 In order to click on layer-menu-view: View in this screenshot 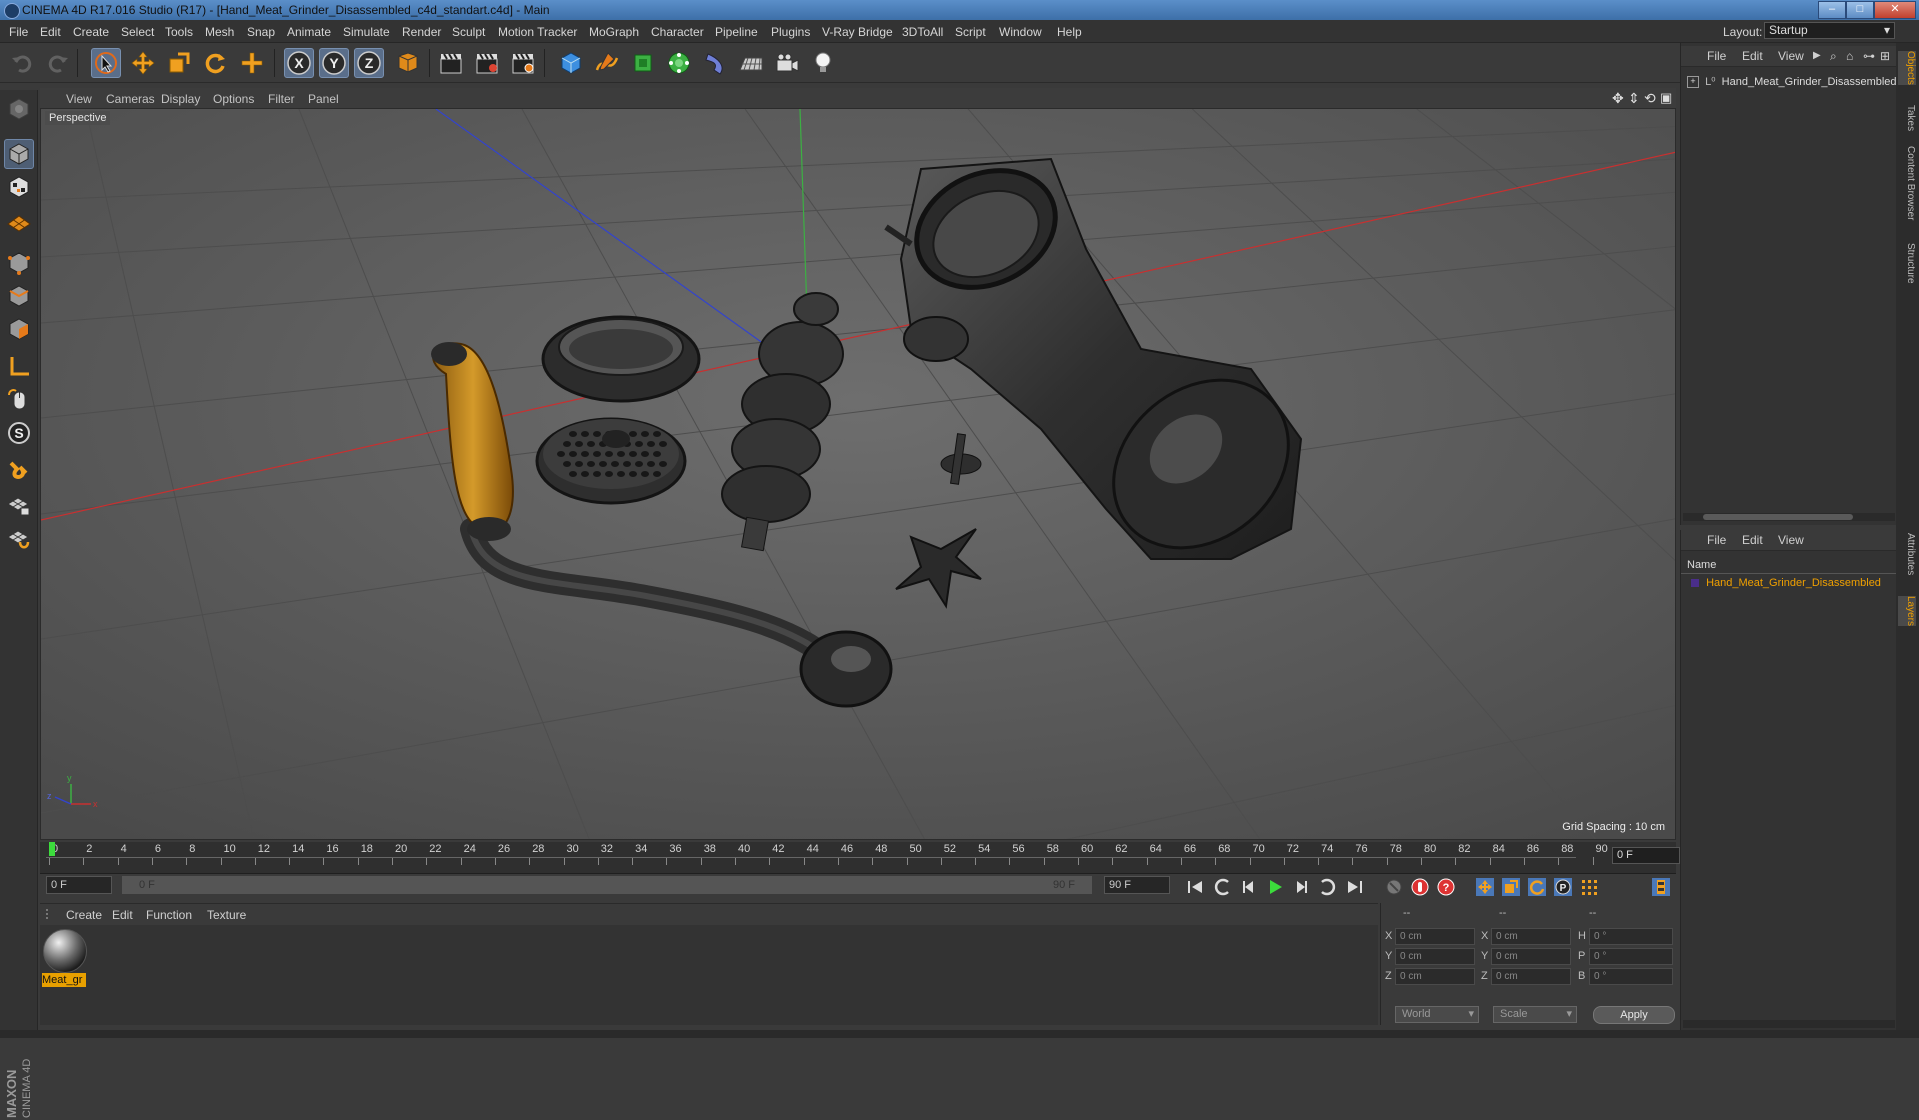, I will do `click(1791, 540)`.